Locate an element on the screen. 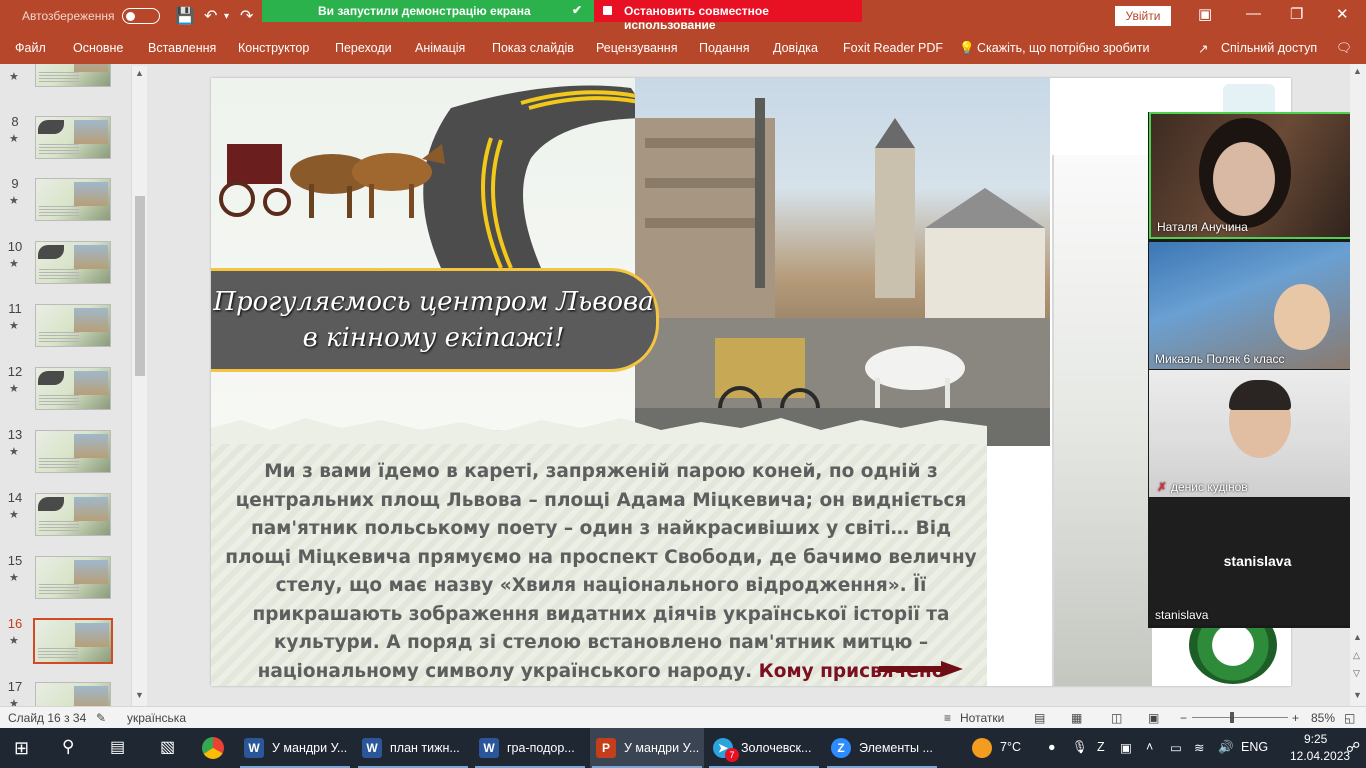 This screenshot has width=1366, height=768. fit-to-window-icon: ◱ is located at coordinates (1349, 718).